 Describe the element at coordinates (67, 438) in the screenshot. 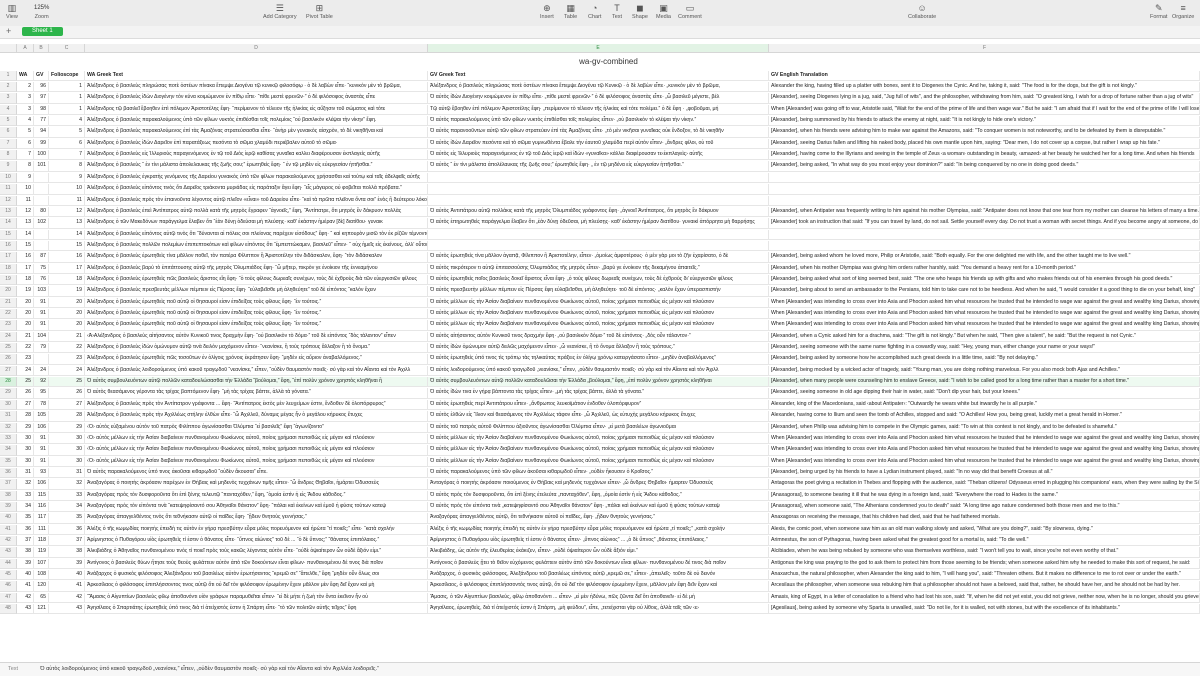

I see `cell-folioscope: 30` at that location.